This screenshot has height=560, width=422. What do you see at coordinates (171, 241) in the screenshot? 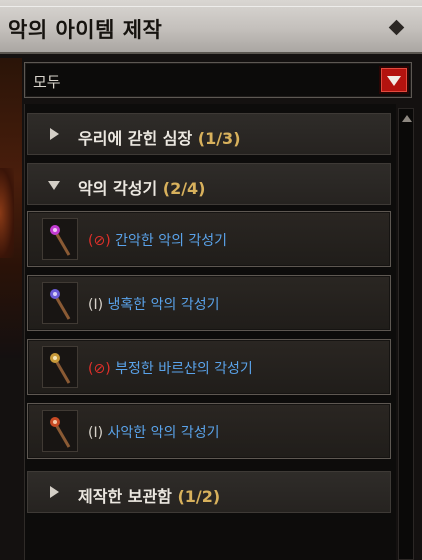
I see `item-name: 간악한 악의 각성기` at bounding box center [171, 241].